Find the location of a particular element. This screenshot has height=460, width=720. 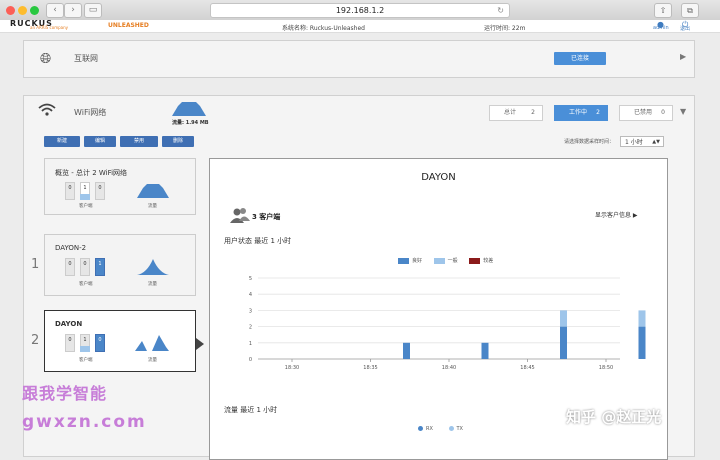

legend-item: RX is located at coordinates (425, 429).